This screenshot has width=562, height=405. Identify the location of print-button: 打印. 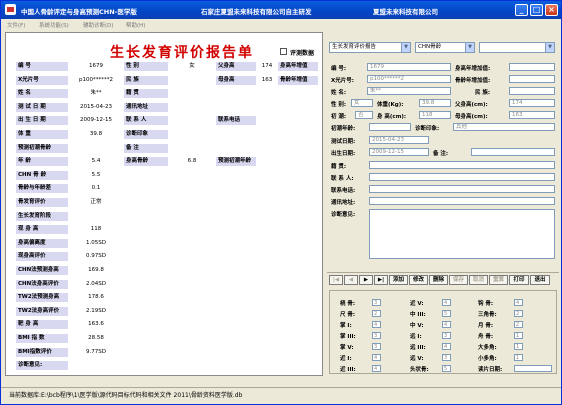
(519, 280).